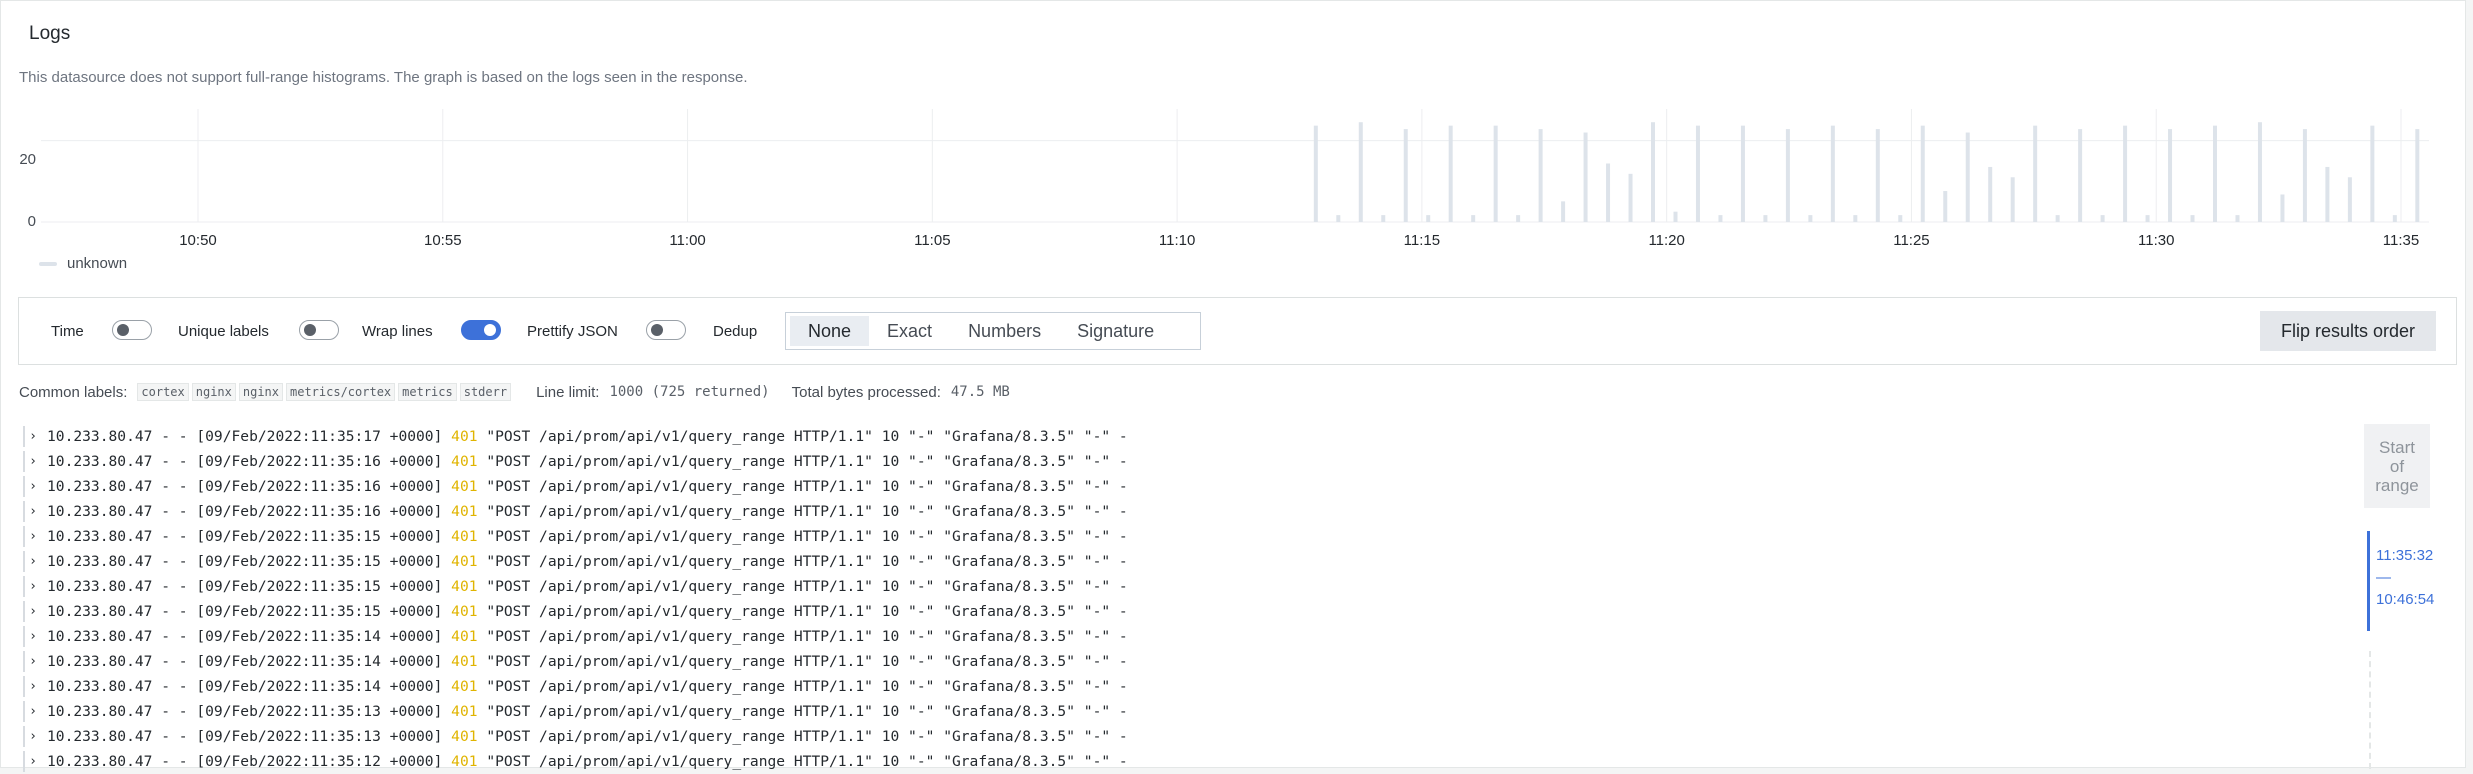  I want to click on common-label-chip: metrics/cortex, so click(341, 392).